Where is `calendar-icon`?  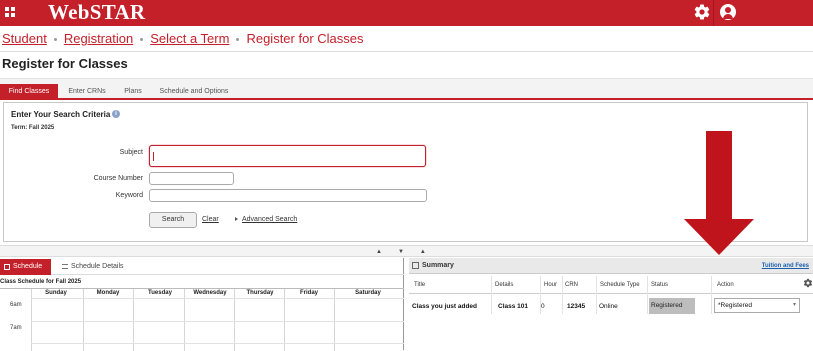
calendar-icon is located at coordinates (7, 267).